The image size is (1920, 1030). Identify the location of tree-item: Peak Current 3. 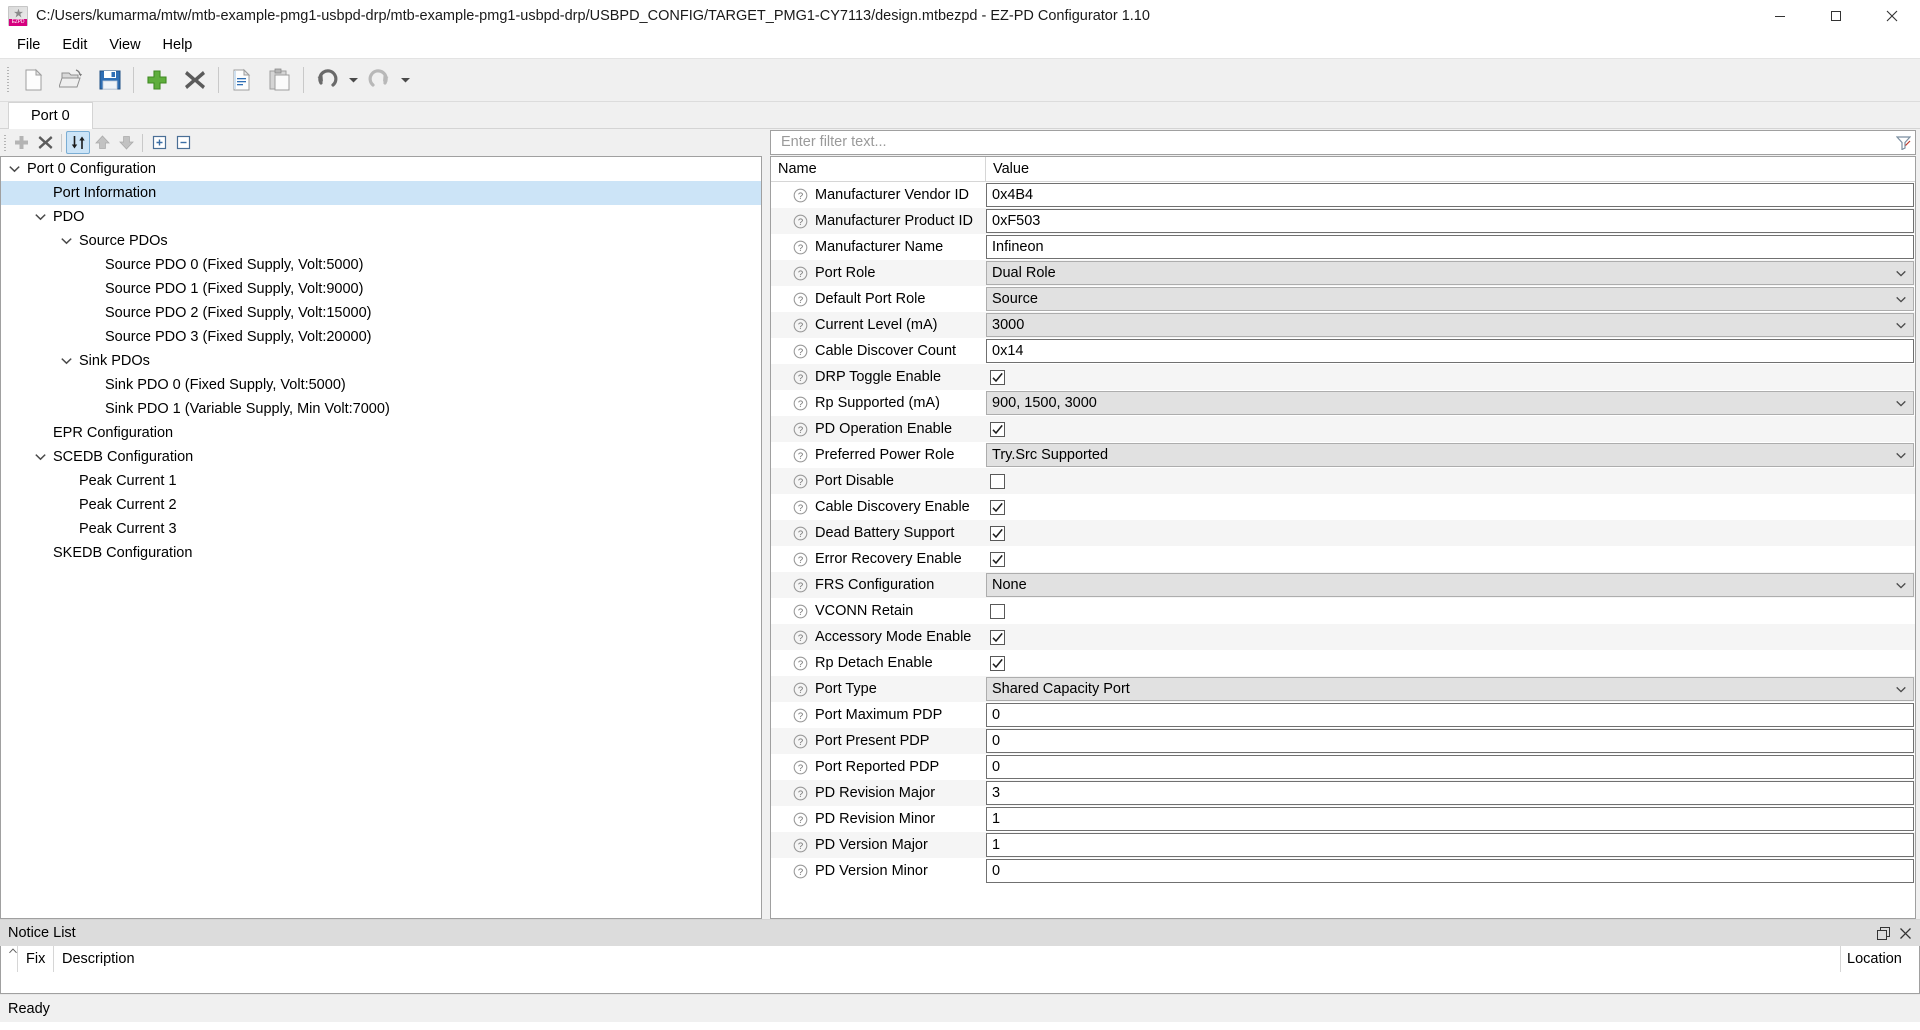
(381, 529).